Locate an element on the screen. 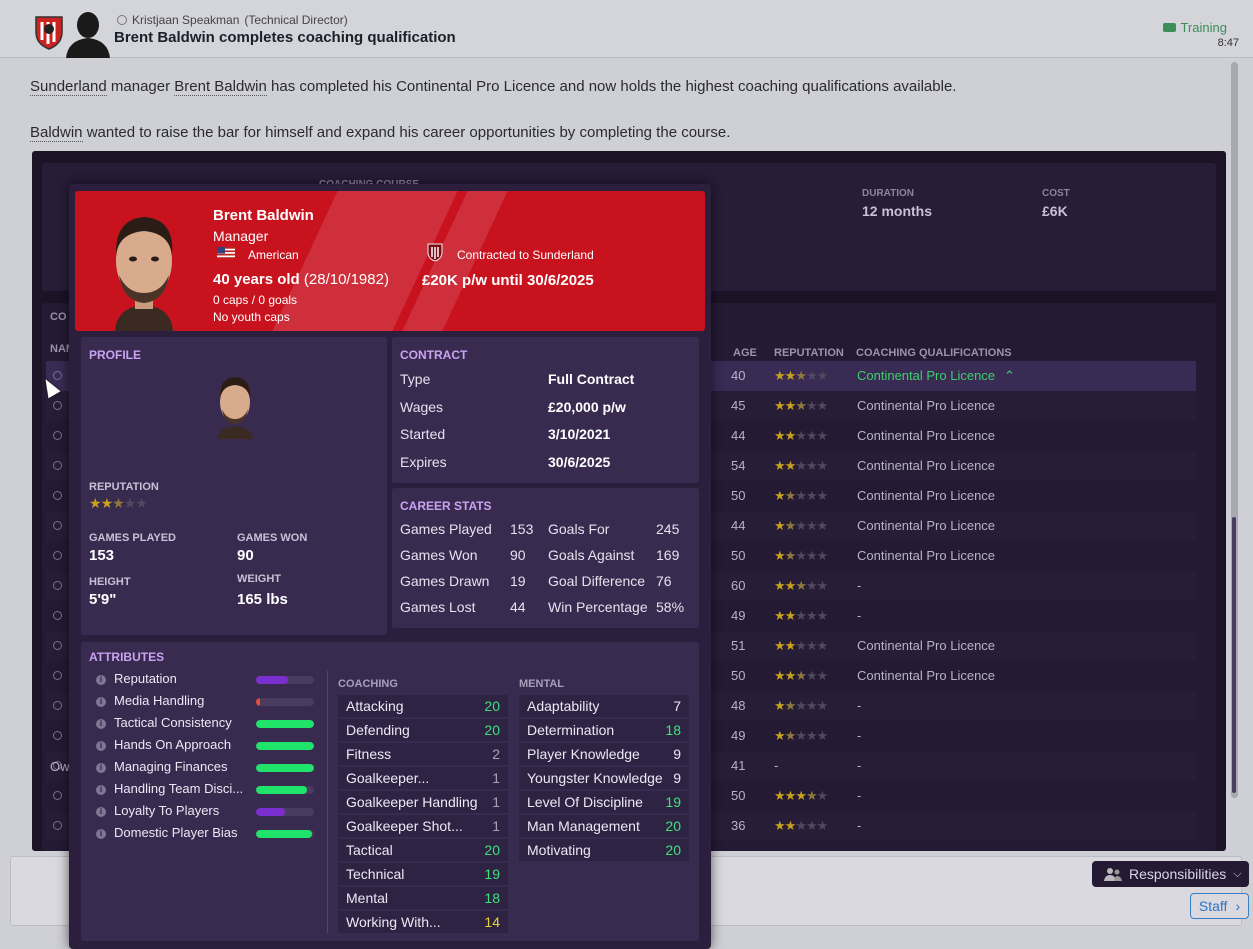  contract-title: CONTRACT is located at coordinates (434, 355).